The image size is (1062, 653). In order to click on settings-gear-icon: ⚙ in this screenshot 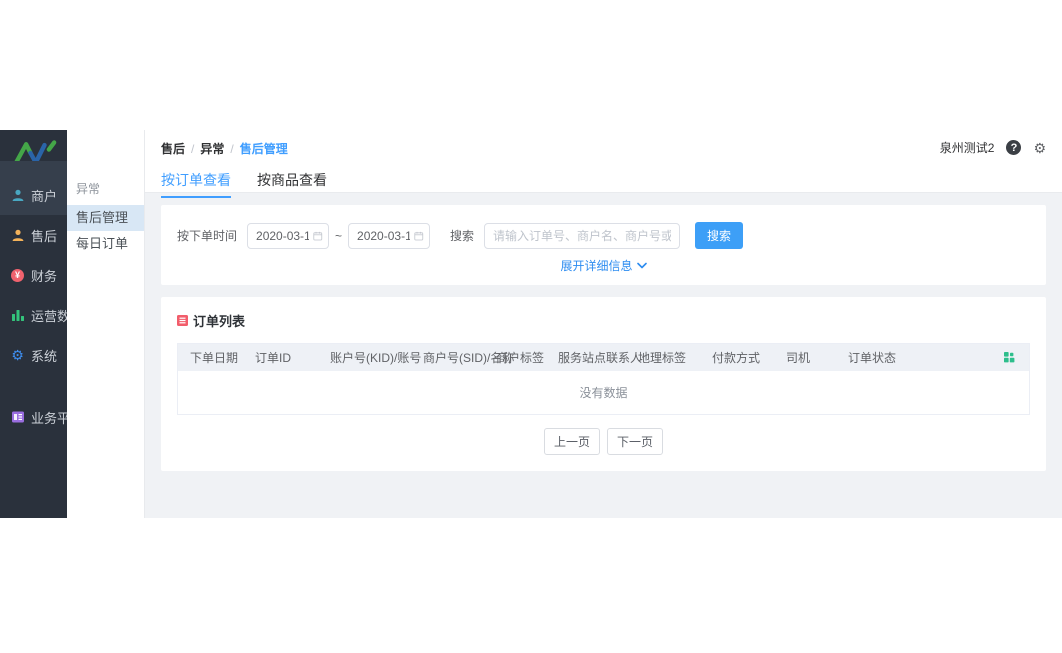, I will do `click(1039, 148)`.